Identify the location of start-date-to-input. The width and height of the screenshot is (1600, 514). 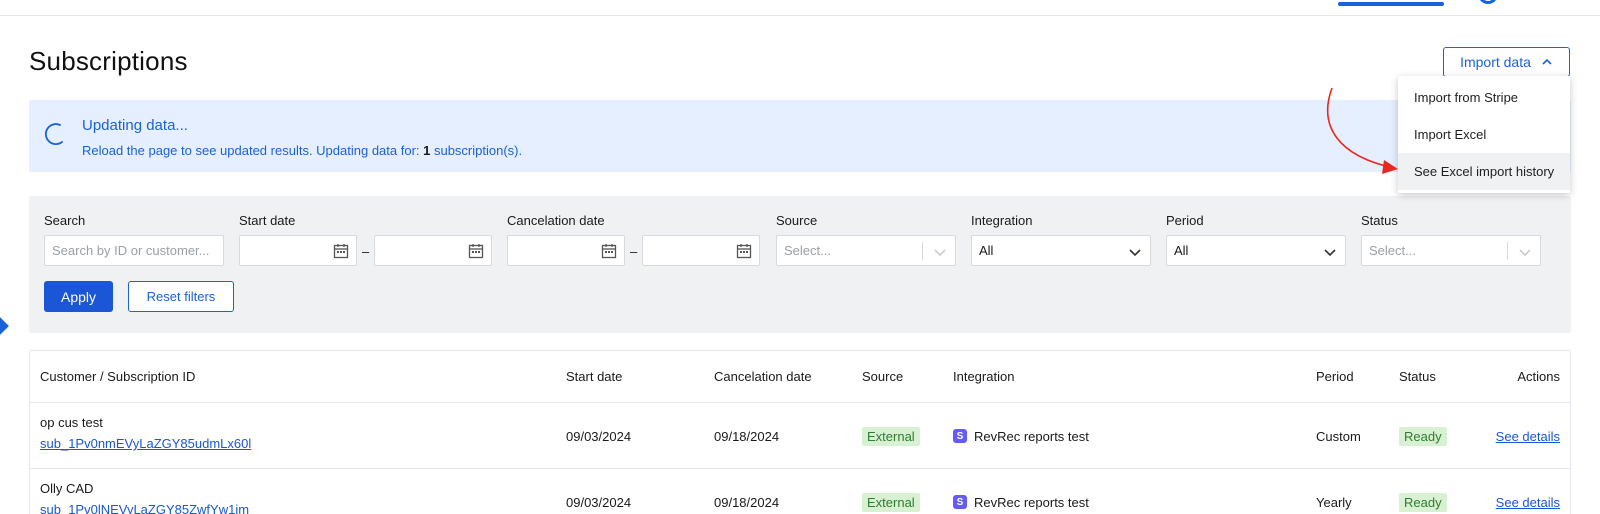
(433, 250).